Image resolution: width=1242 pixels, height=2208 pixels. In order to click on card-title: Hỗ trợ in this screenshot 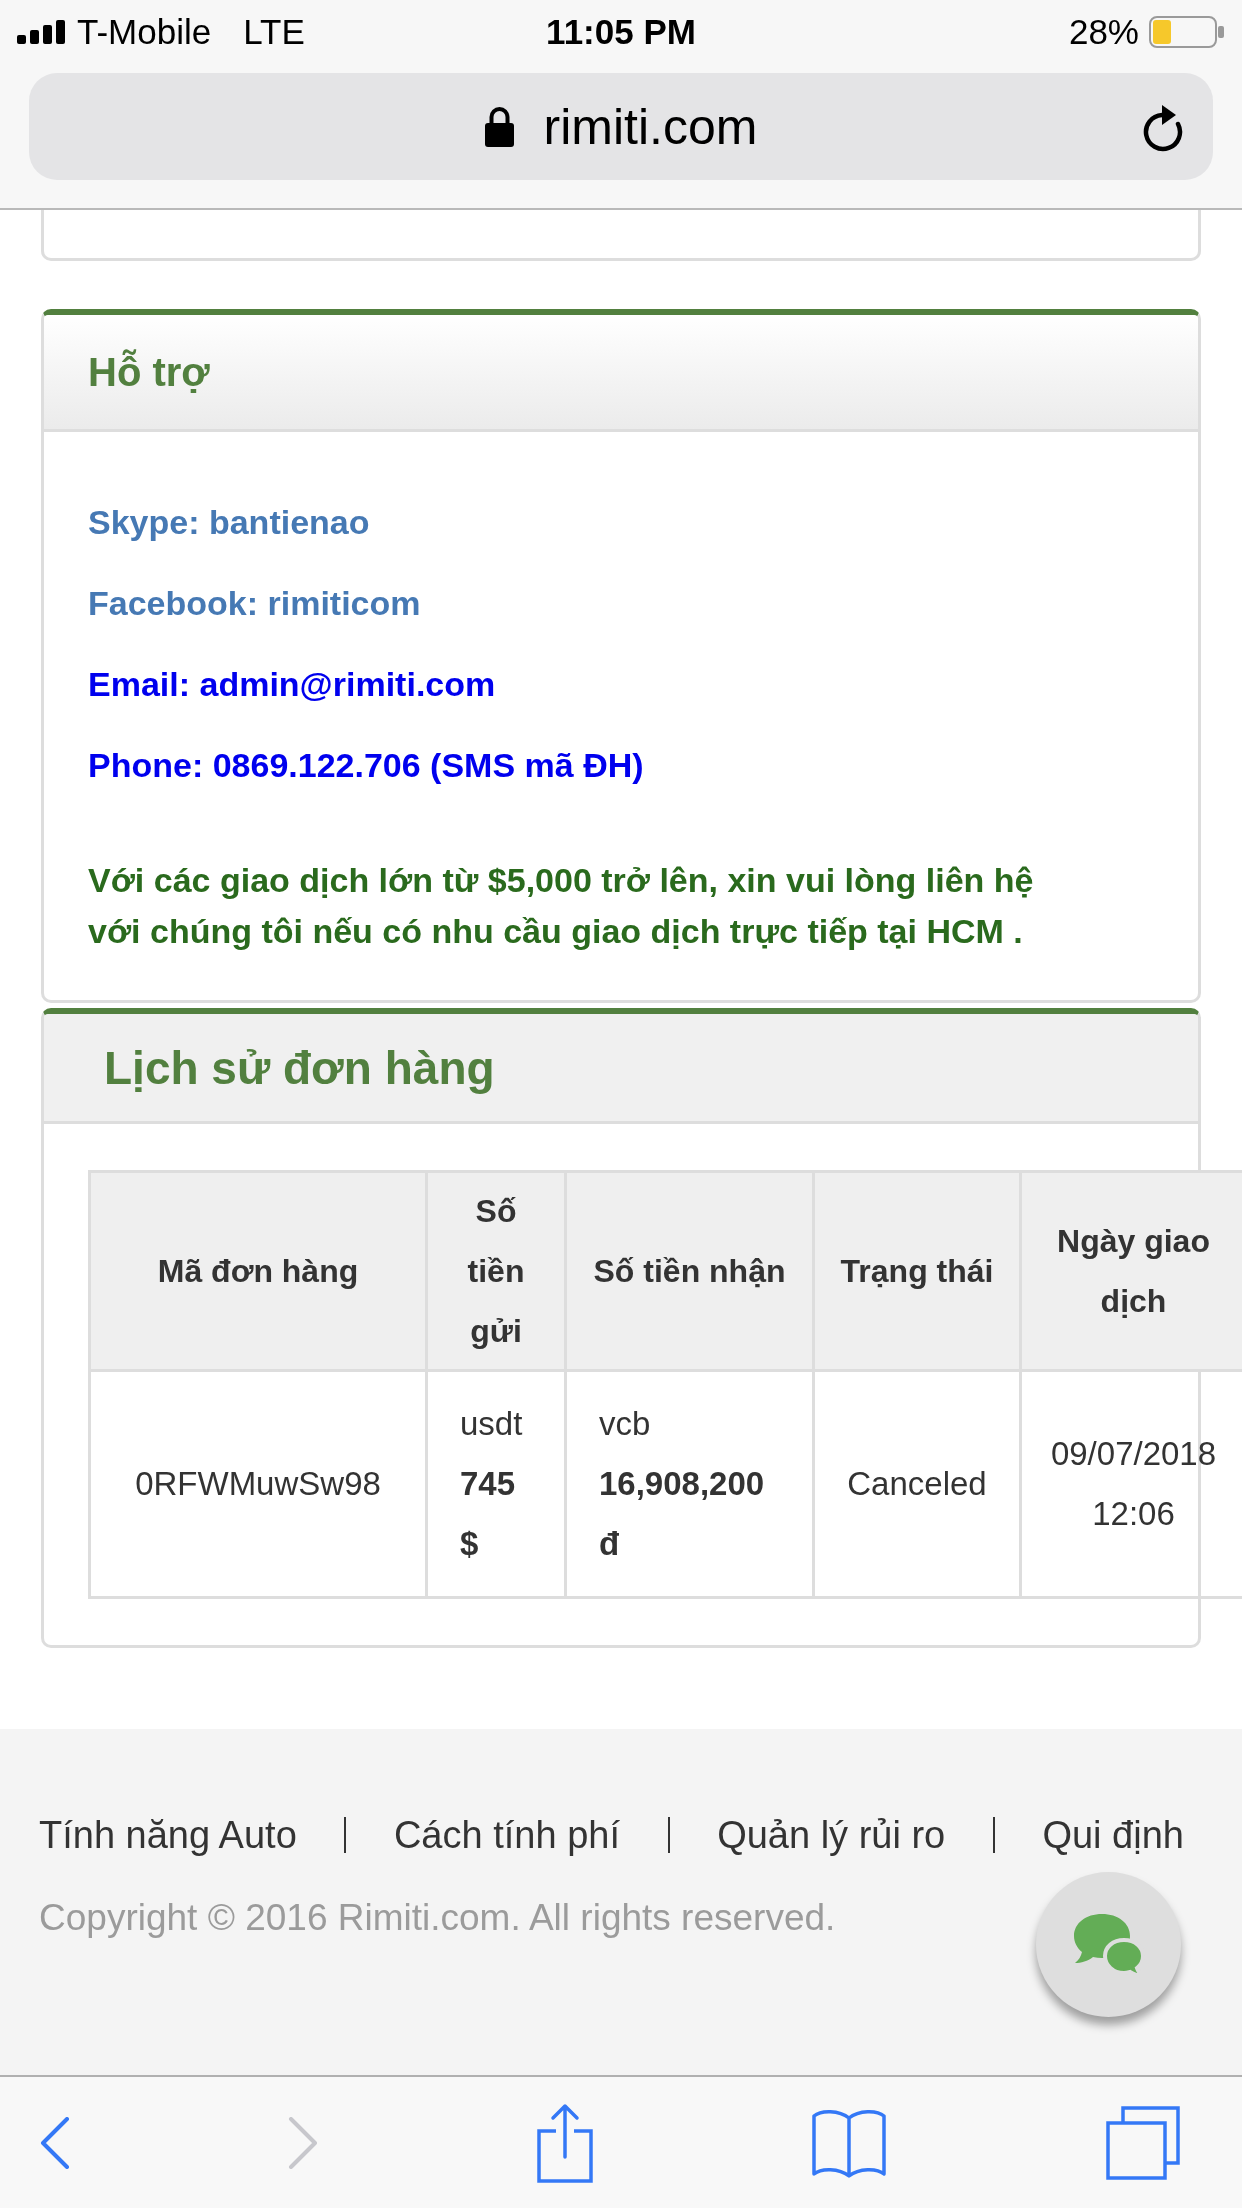, I will do `click(149, 372)`.